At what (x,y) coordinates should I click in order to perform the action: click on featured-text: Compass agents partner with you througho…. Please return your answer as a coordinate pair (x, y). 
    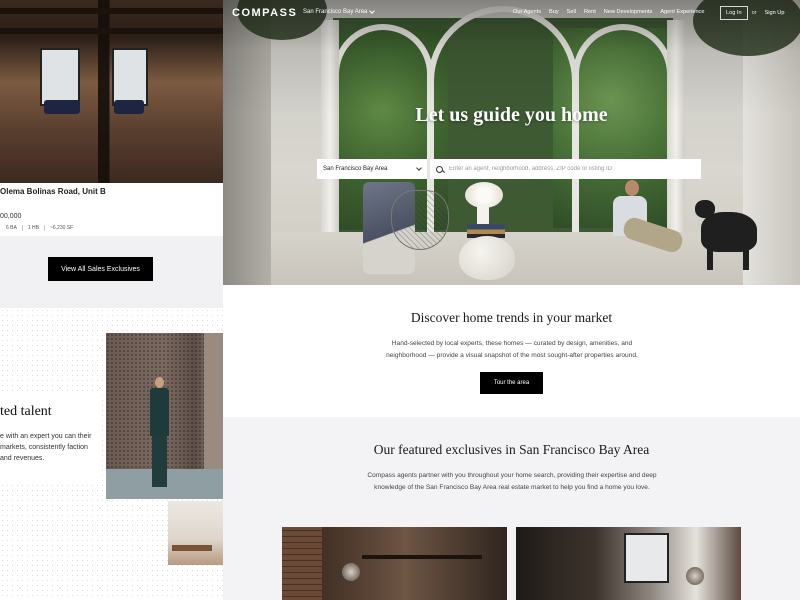
    Looking at the image, I should click on (512, 481).